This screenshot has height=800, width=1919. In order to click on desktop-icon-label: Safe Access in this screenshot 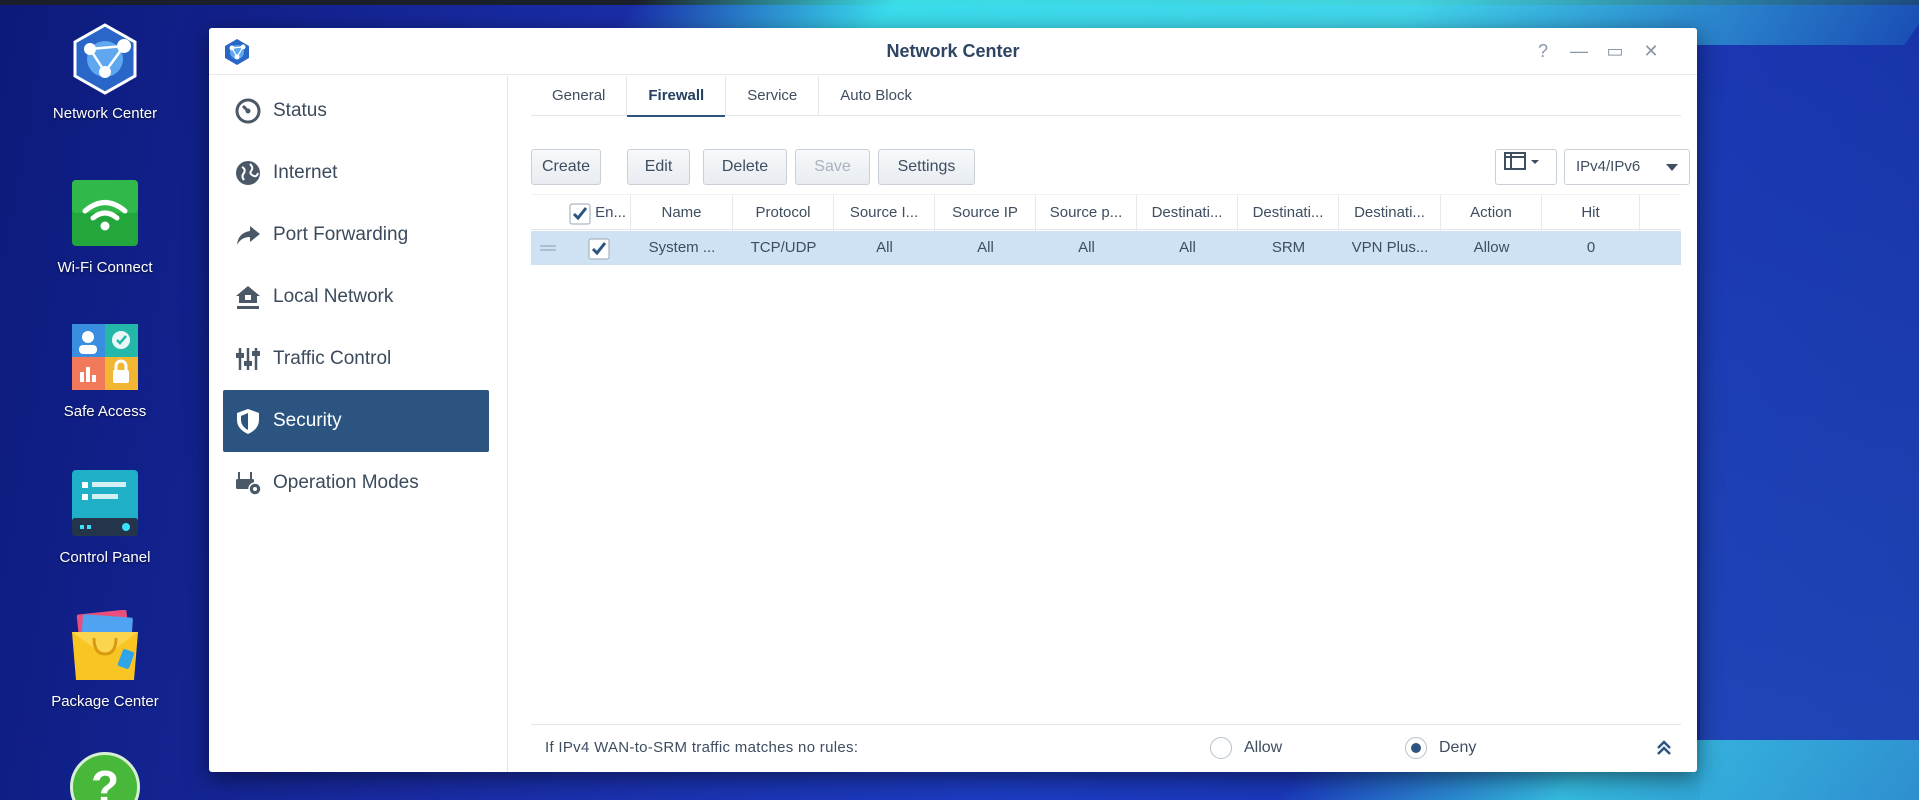, I will do `click(105, 411)`.